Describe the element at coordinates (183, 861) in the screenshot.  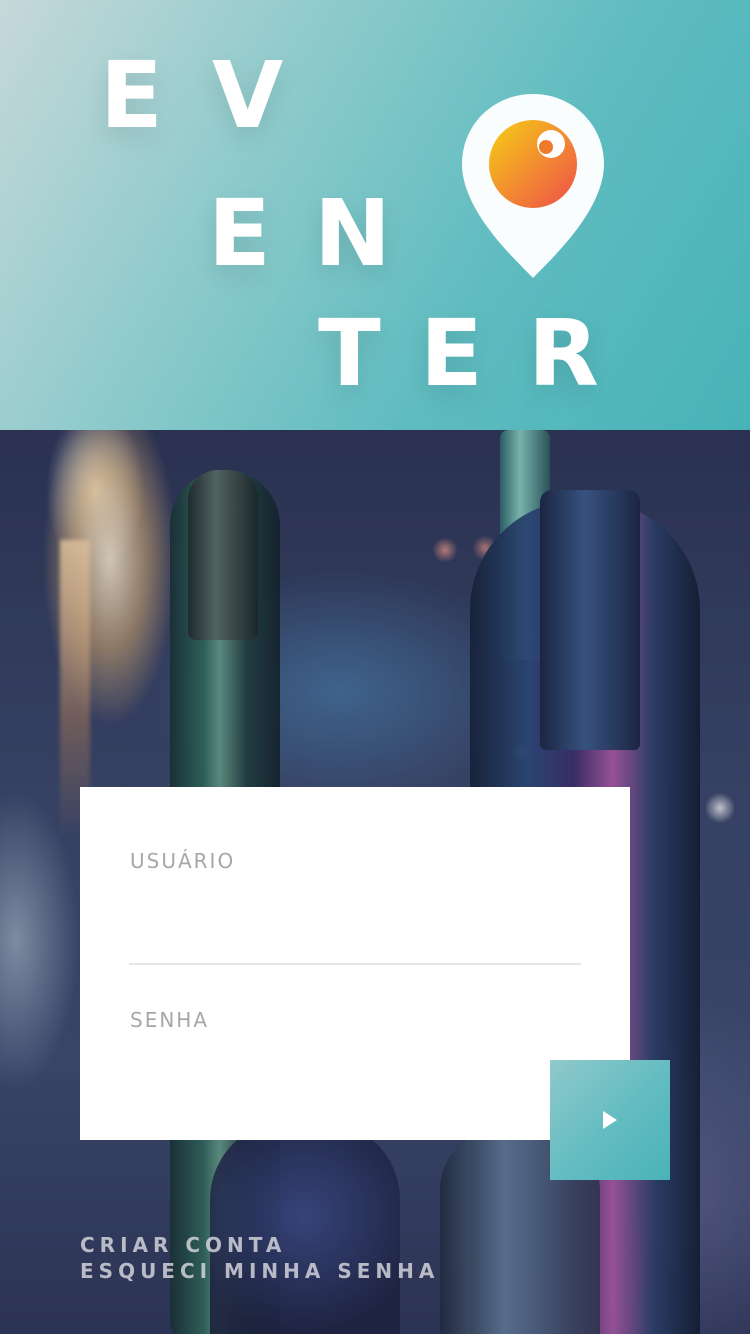
I see `username-label: USUÁRIO` at that location.